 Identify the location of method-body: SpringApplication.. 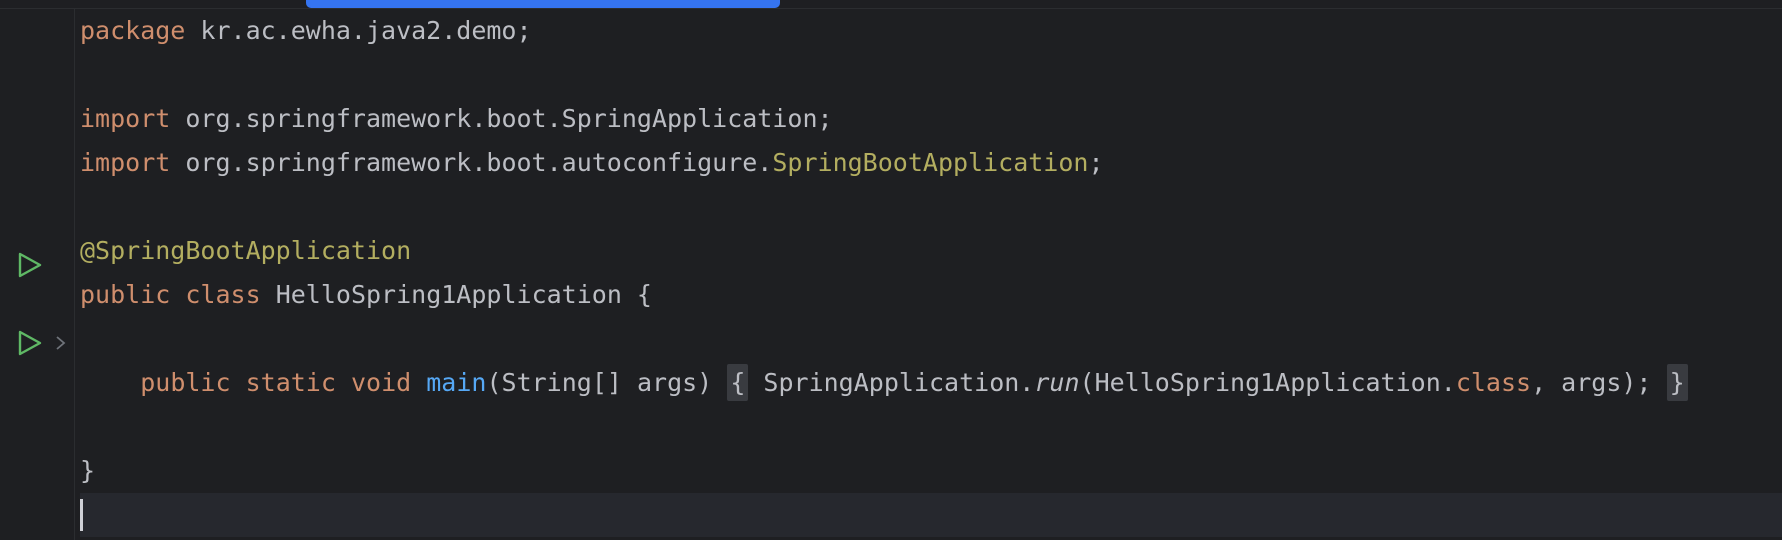
(891, 382).